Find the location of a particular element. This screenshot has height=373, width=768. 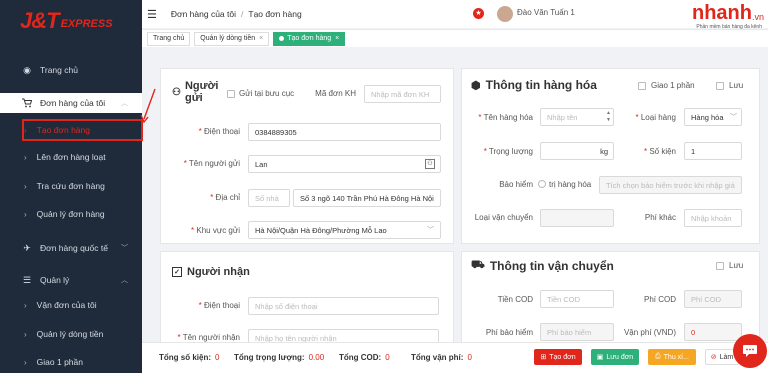

highlight-box is located at coordinates (82, 130).